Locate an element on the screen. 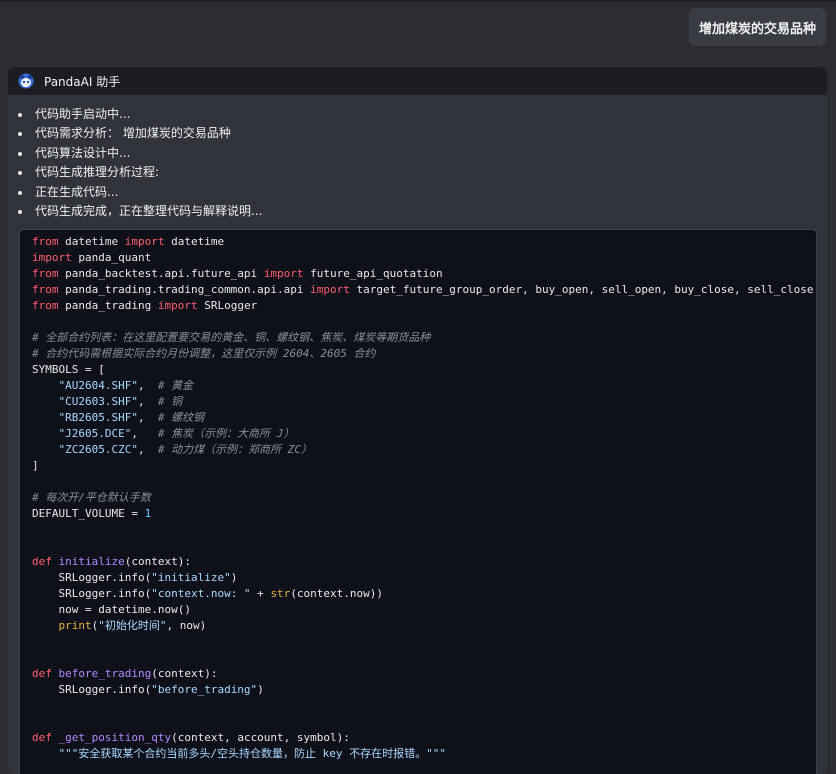 This screenshot has width=836, height=774. code-line: DEFAULT_VOLUME = 1 is located at coordinates (424, 514).